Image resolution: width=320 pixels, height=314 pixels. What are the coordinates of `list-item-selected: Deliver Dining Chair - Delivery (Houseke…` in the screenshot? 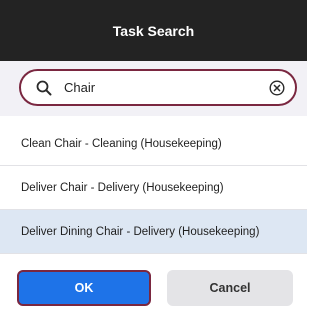 It's located at (153, 232).